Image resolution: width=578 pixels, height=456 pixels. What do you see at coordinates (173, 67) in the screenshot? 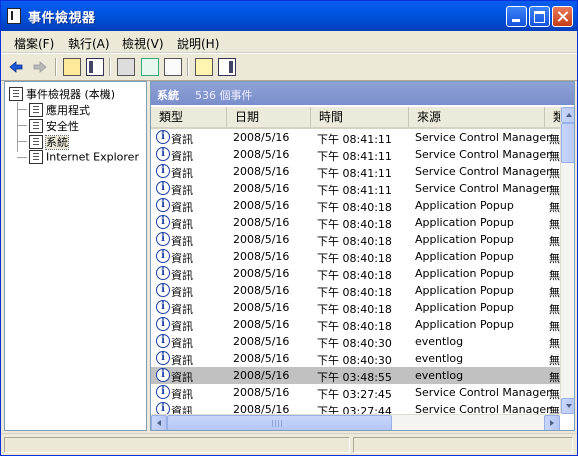
I see `export-list-icon` at bounding box center [173, 67].